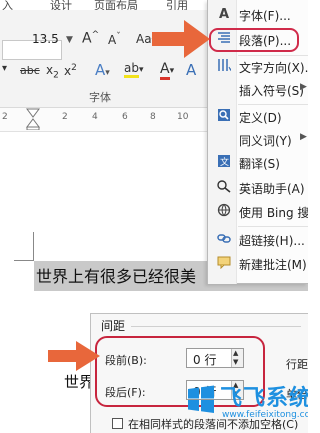  I want to click on section-divider, so click(216, 326).